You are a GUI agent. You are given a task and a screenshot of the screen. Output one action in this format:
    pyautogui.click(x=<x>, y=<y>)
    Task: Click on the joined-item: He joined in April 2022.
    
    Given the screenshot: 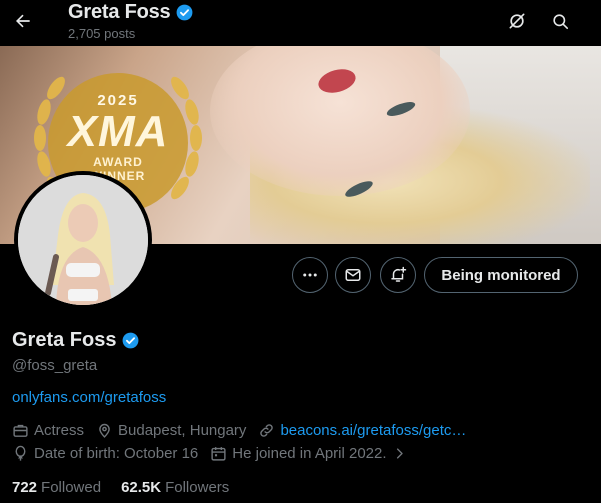 What is the action you would take?
    pyautogui.click(x=308, y=453)
    